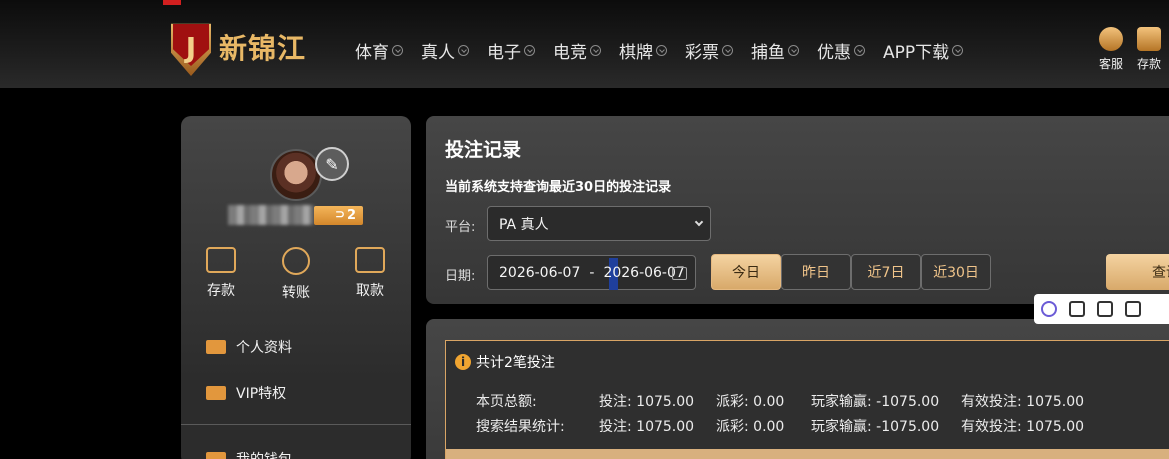  Describe the element at coordinates (370, 260) in the screenshot. I see `withdraw-icon` at that location.